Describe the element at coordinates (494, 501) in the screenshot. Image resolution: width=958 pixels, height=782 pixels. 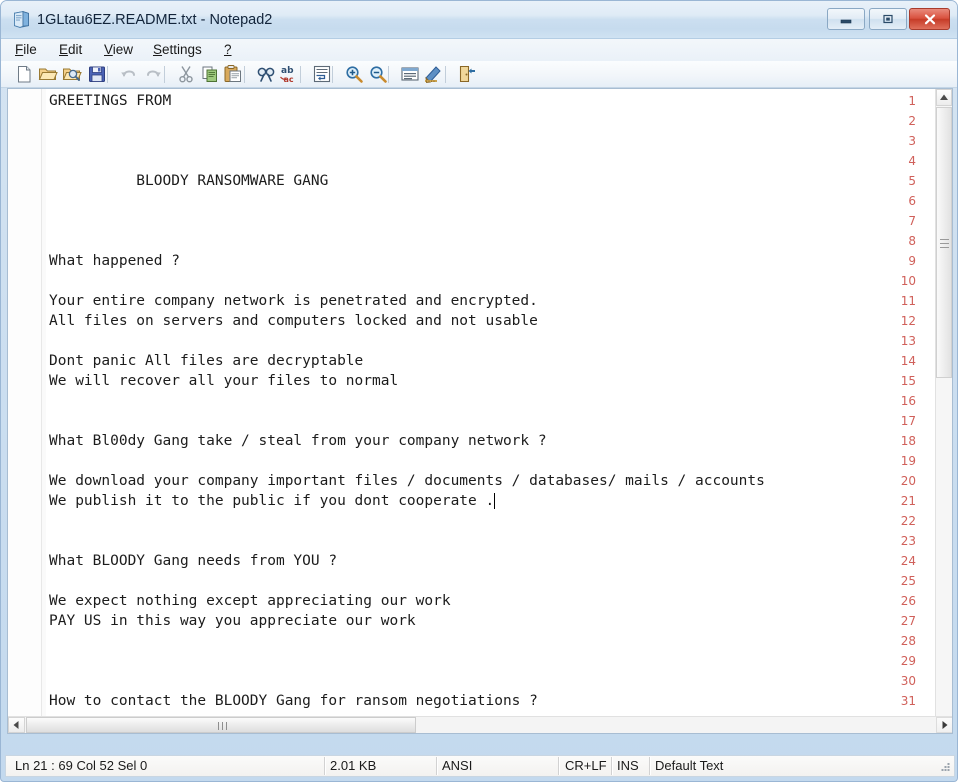
I see `text-caret` at that location.